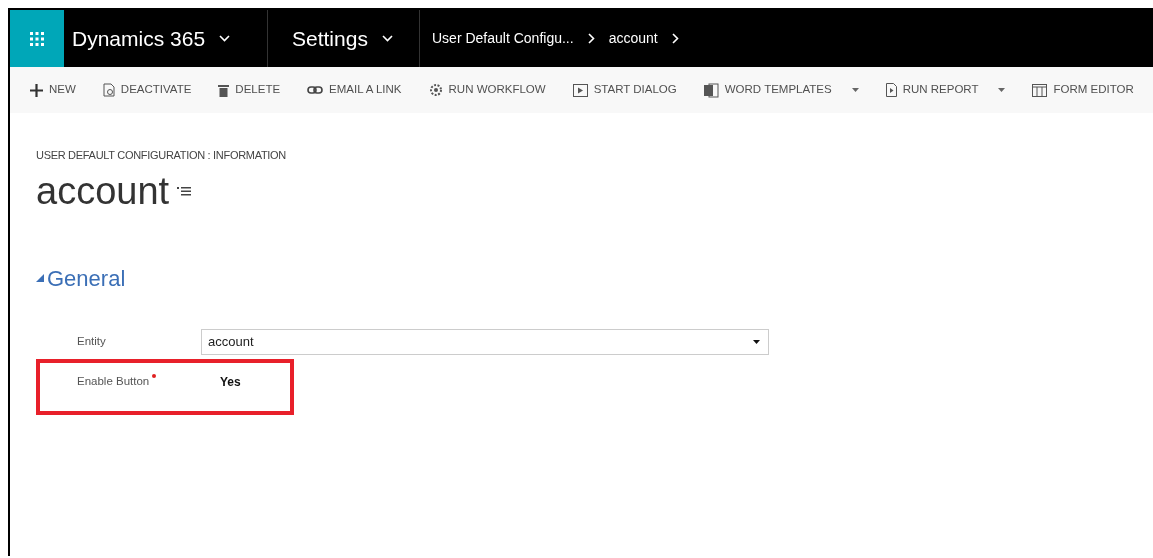  Describe the element at coordinates (108, 90) in the screenshot. I see `document-icon` at that location.